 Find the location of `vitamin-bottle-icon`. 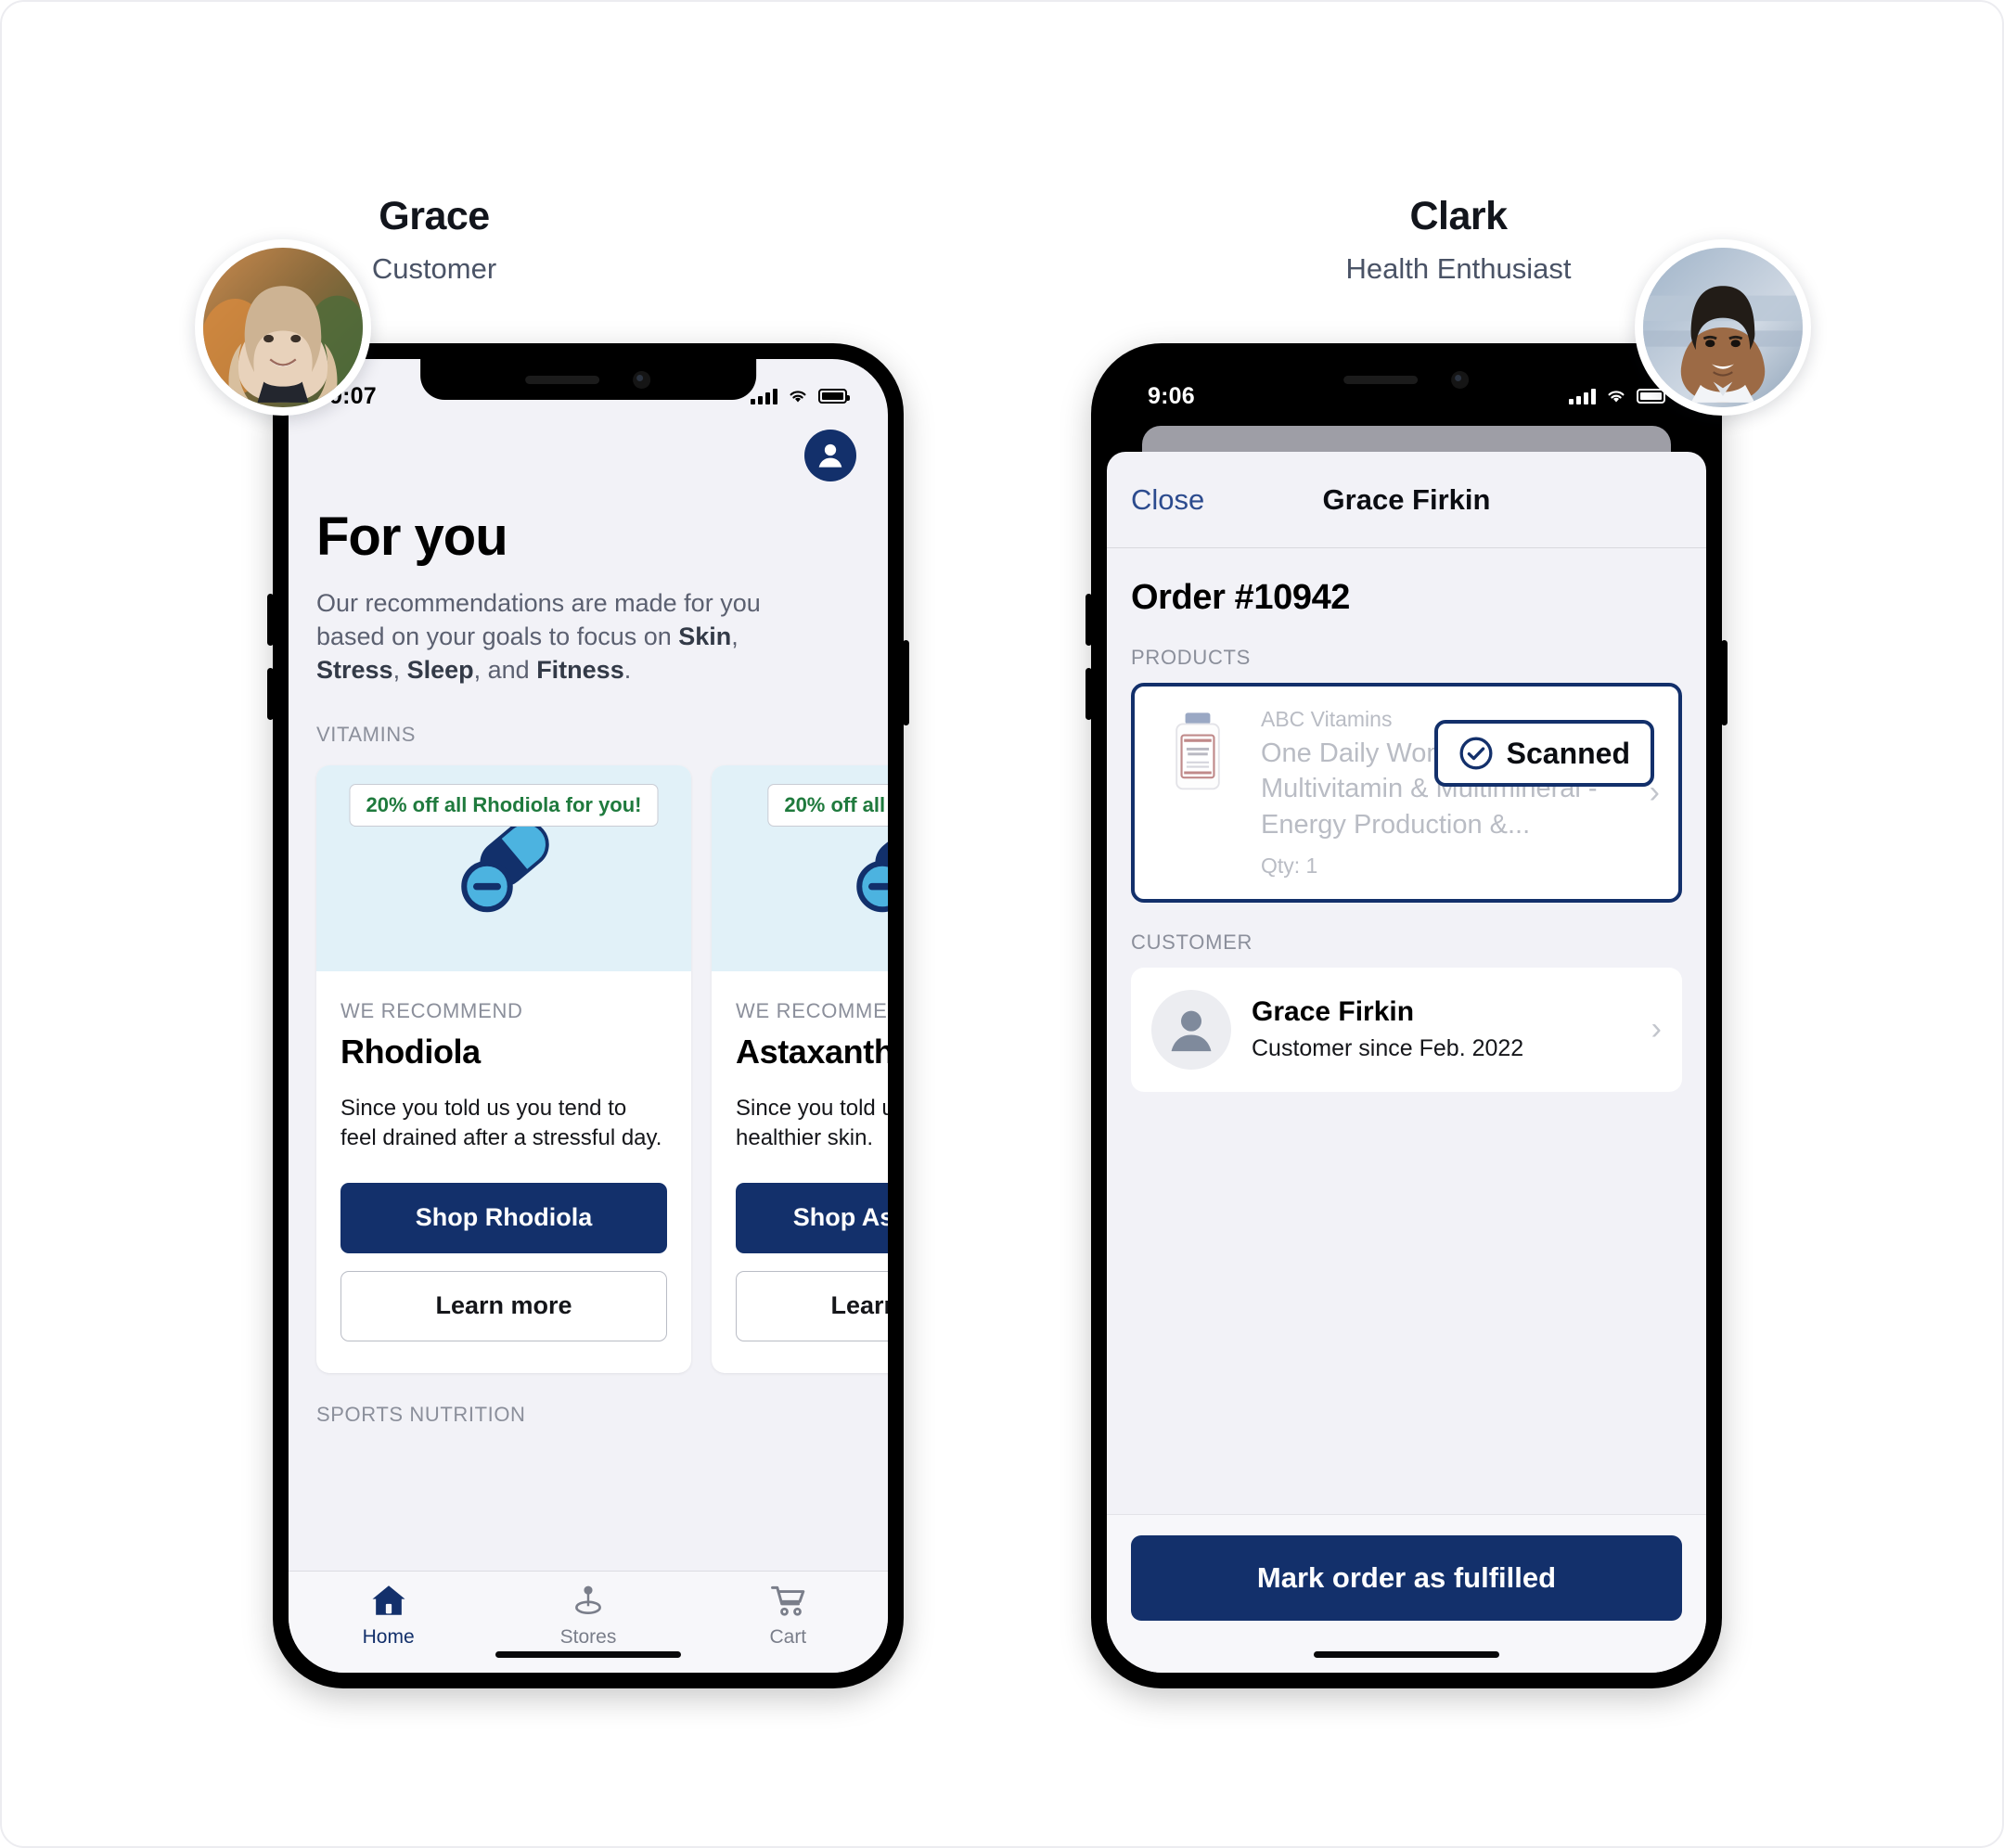

vitamin-bottle-icon is located at coordinates (1198, 751).